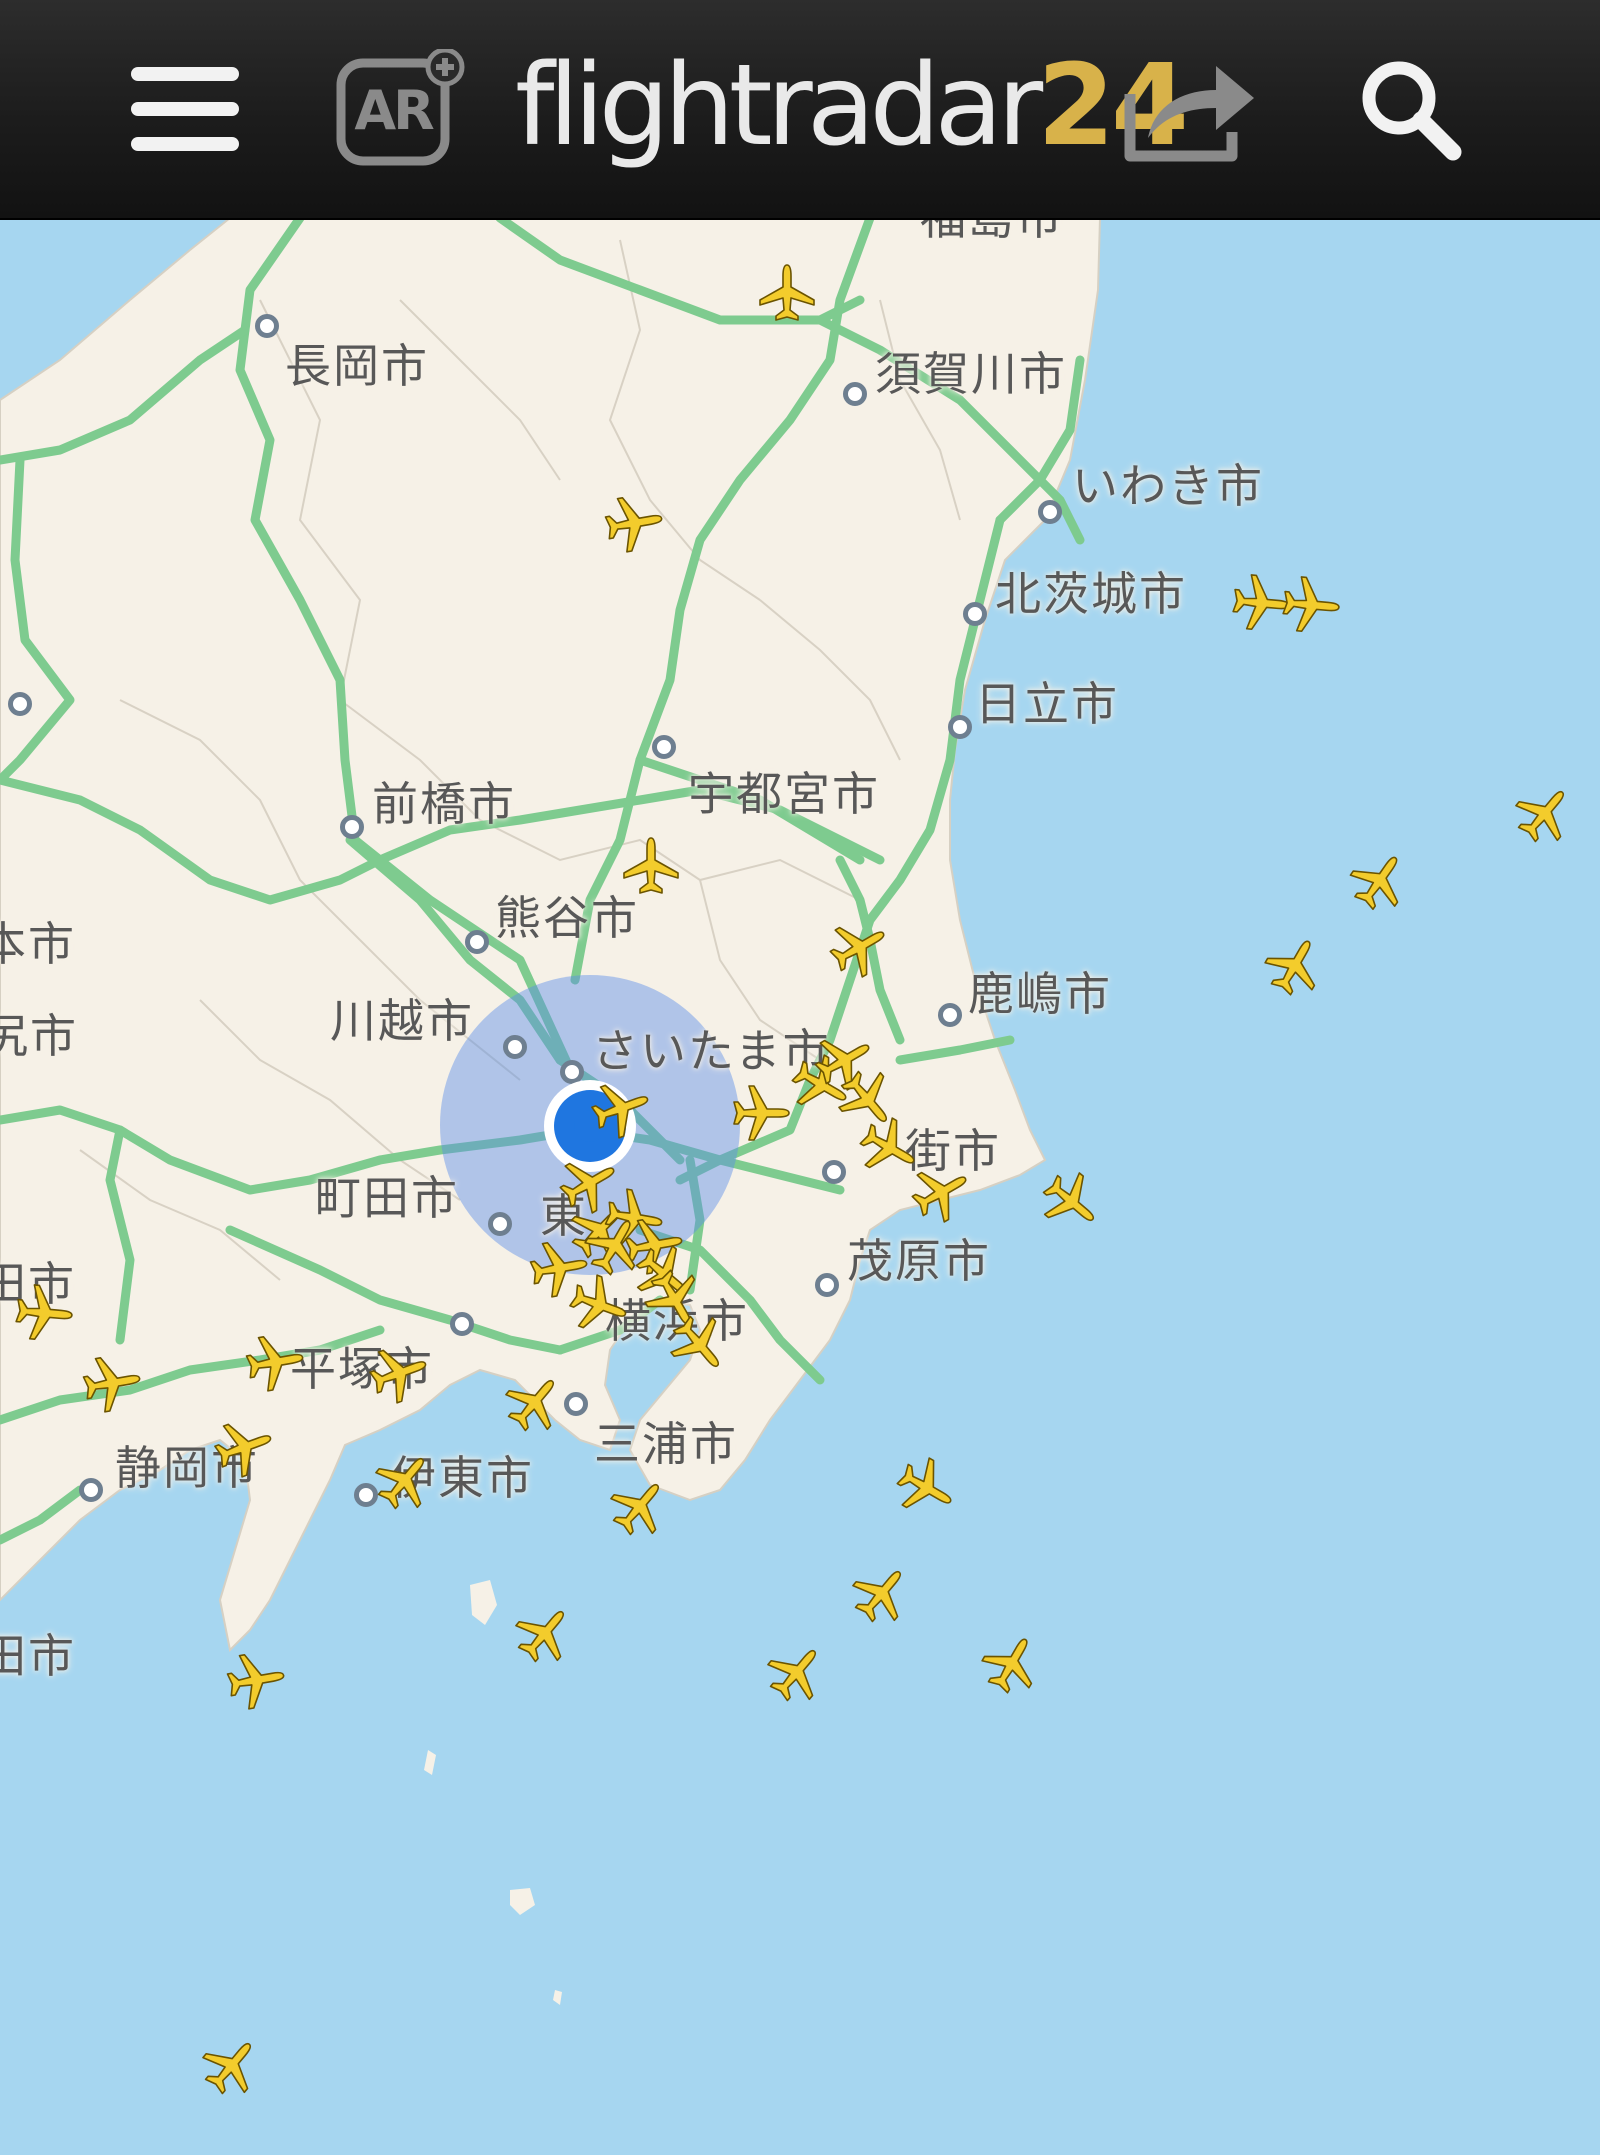 This screenshot has height=2155, width=1600. Describe the element at coordinates (500, 1224) in the screenshot. I see `city-dot-machida` at that location.